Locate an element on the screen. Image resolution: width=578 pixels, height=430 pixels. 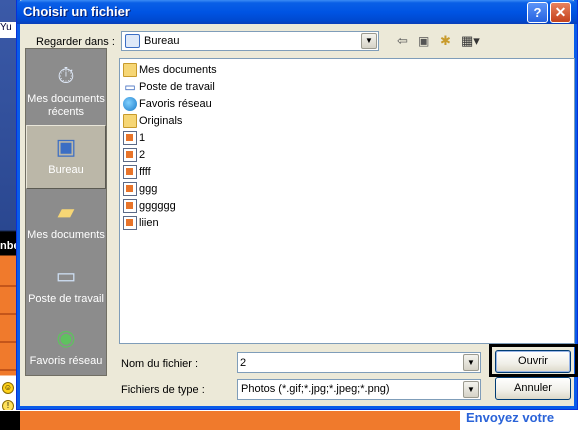
file-name: Favoris réseau is located at coordinates (175, 104).